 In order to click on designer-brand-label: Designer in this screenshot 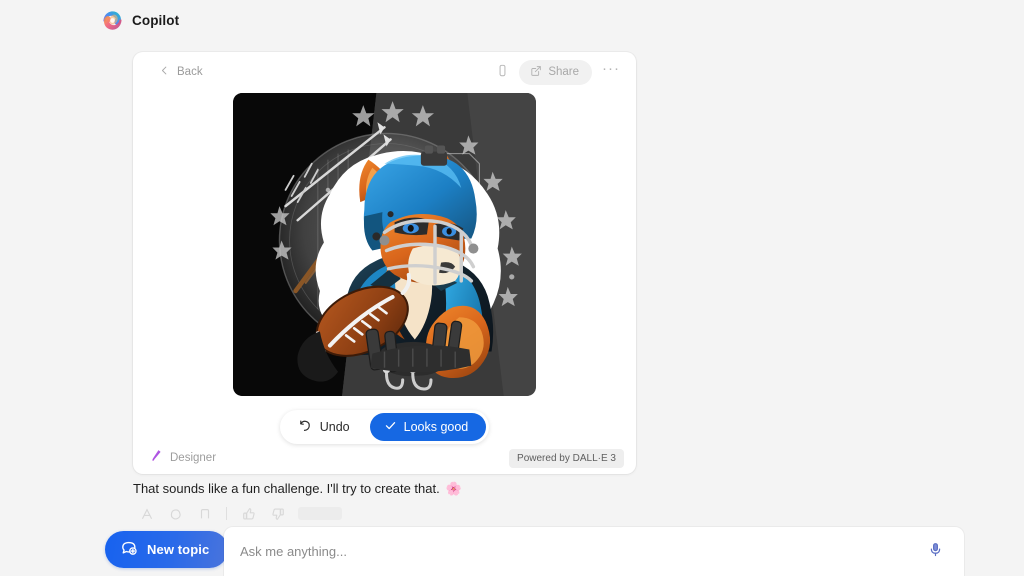, I will do `click(193, 458)`.